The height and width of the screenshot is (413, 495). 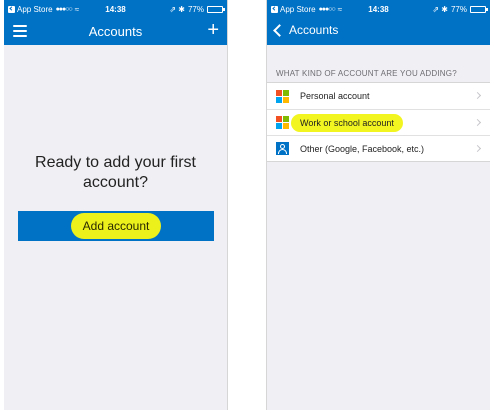 I want to click on list-item-work-or-school-account: Work or school account, so click(x=378, y=122).